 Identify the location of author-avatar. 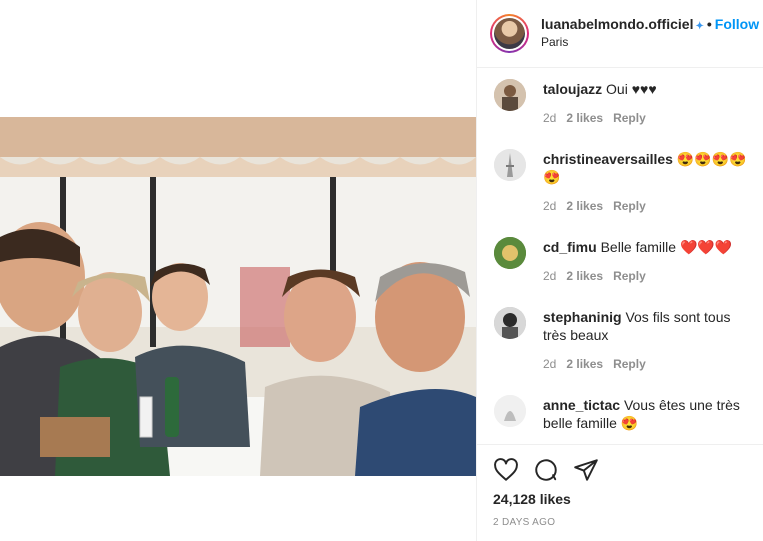
(509, 33).